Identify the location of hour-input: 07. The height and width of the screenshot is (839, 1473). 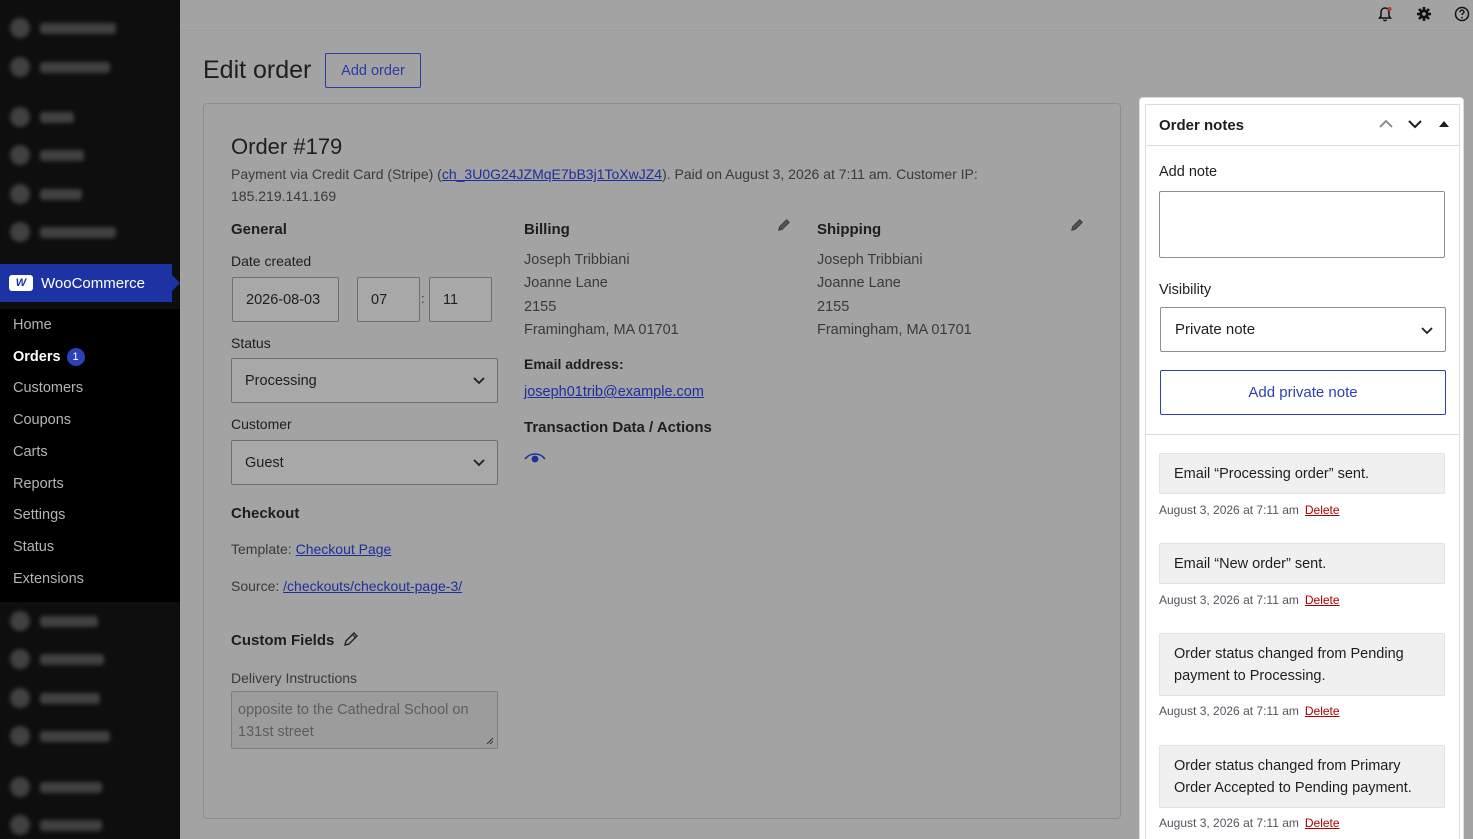
(388, 299).